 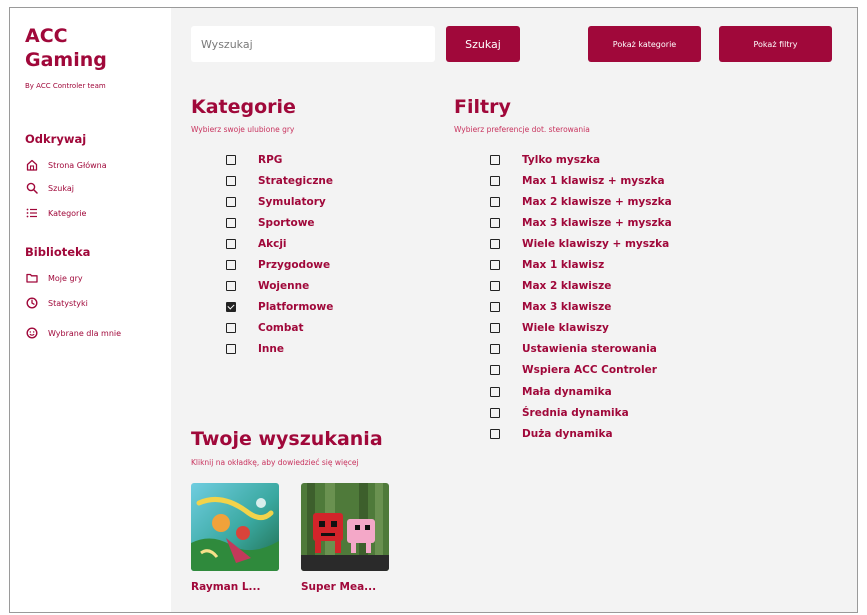 I want to click on filters-checkbox-item: Max 3 klawisze + myszka, so click(x=581, y=222).